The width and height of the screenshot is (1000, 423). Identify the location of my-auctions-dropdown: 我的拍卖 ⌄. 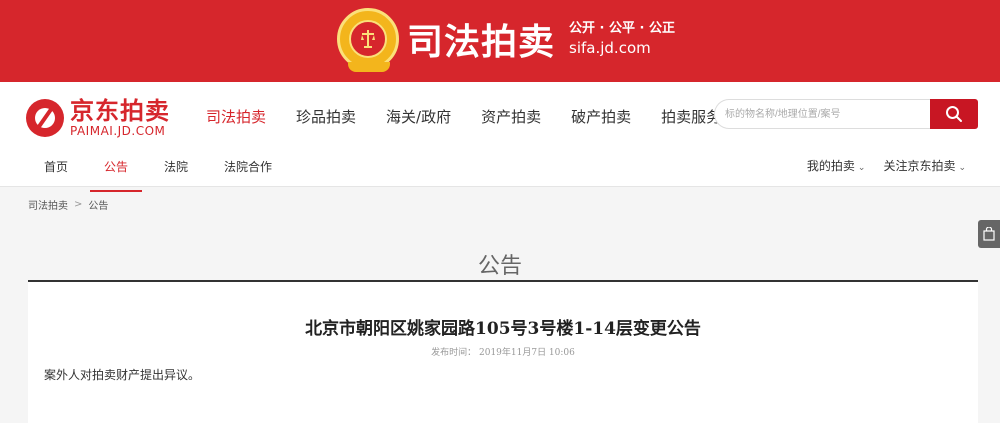
(836, 165).